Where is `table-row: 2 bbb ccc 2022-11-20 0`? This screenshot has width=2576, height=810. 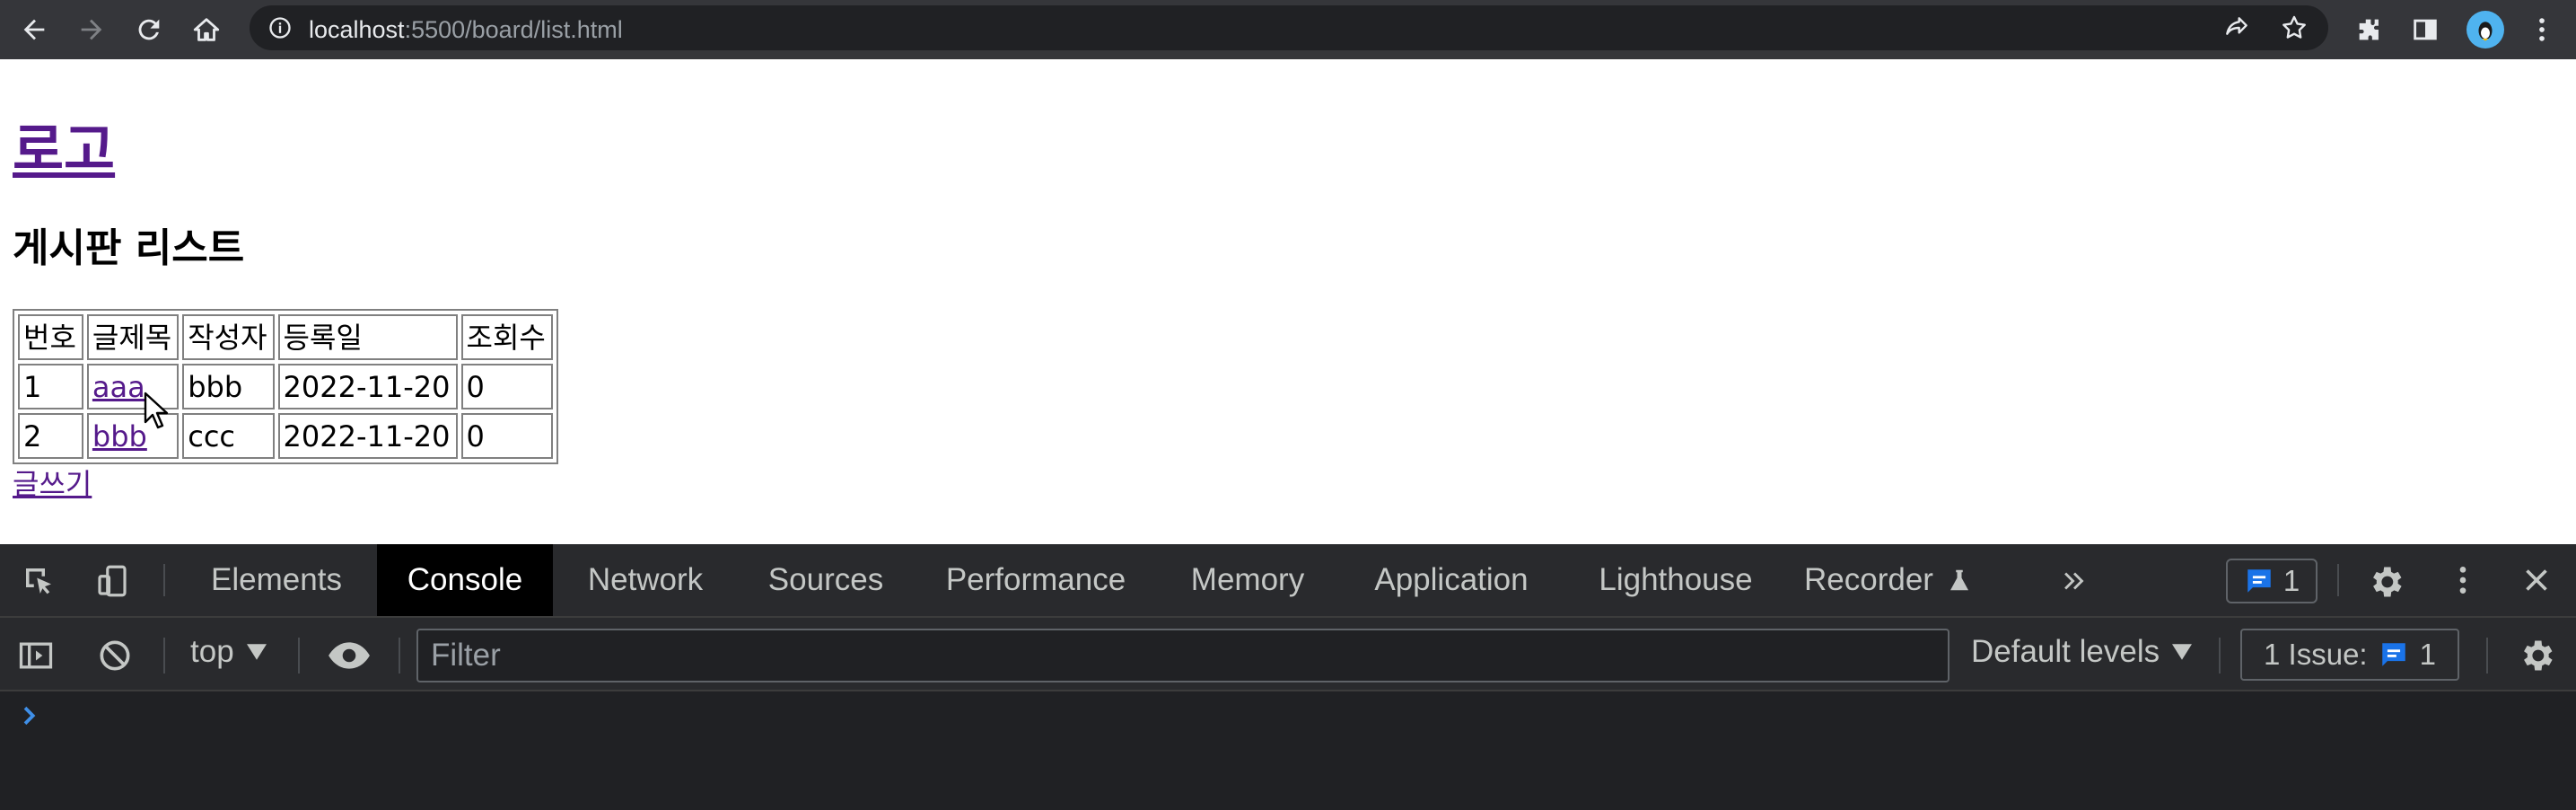 table-row: 2 bbb ccc 2022-11-20 0 is located at coordinates (285, 436).